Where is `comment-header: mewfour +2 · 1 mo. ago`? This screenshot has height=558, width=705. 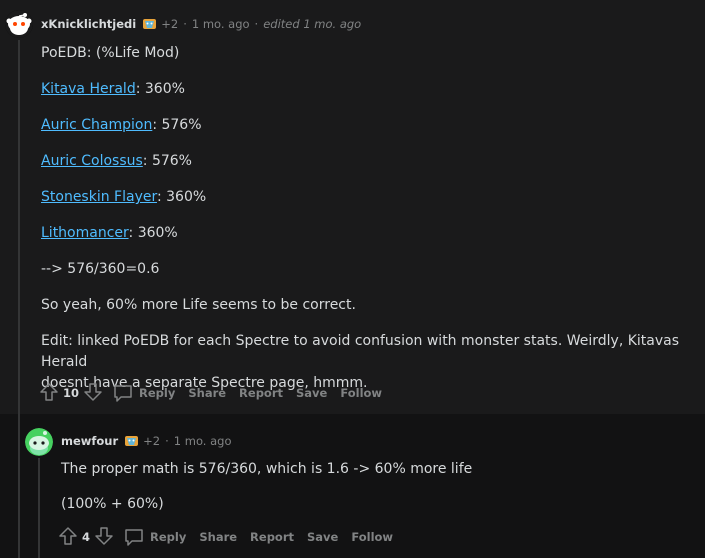 comment-header: mewfour +2 · 1 mo. ago is located at coordinates (146, 441).